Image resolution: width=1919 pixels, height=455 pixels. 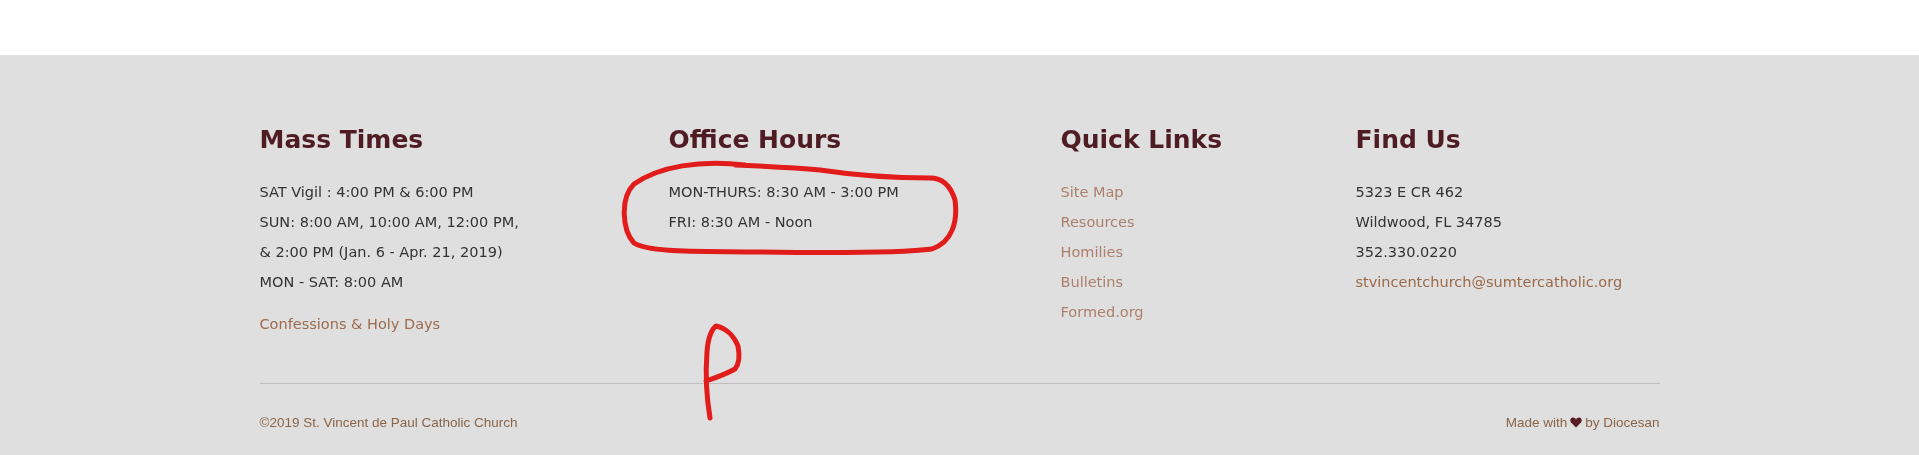 What do you see at coordinates (1489, 282) in the screenshot?
I see `email-link: stvincentchurch@sumtercatholic.org` at bounding box center [1489, 282].